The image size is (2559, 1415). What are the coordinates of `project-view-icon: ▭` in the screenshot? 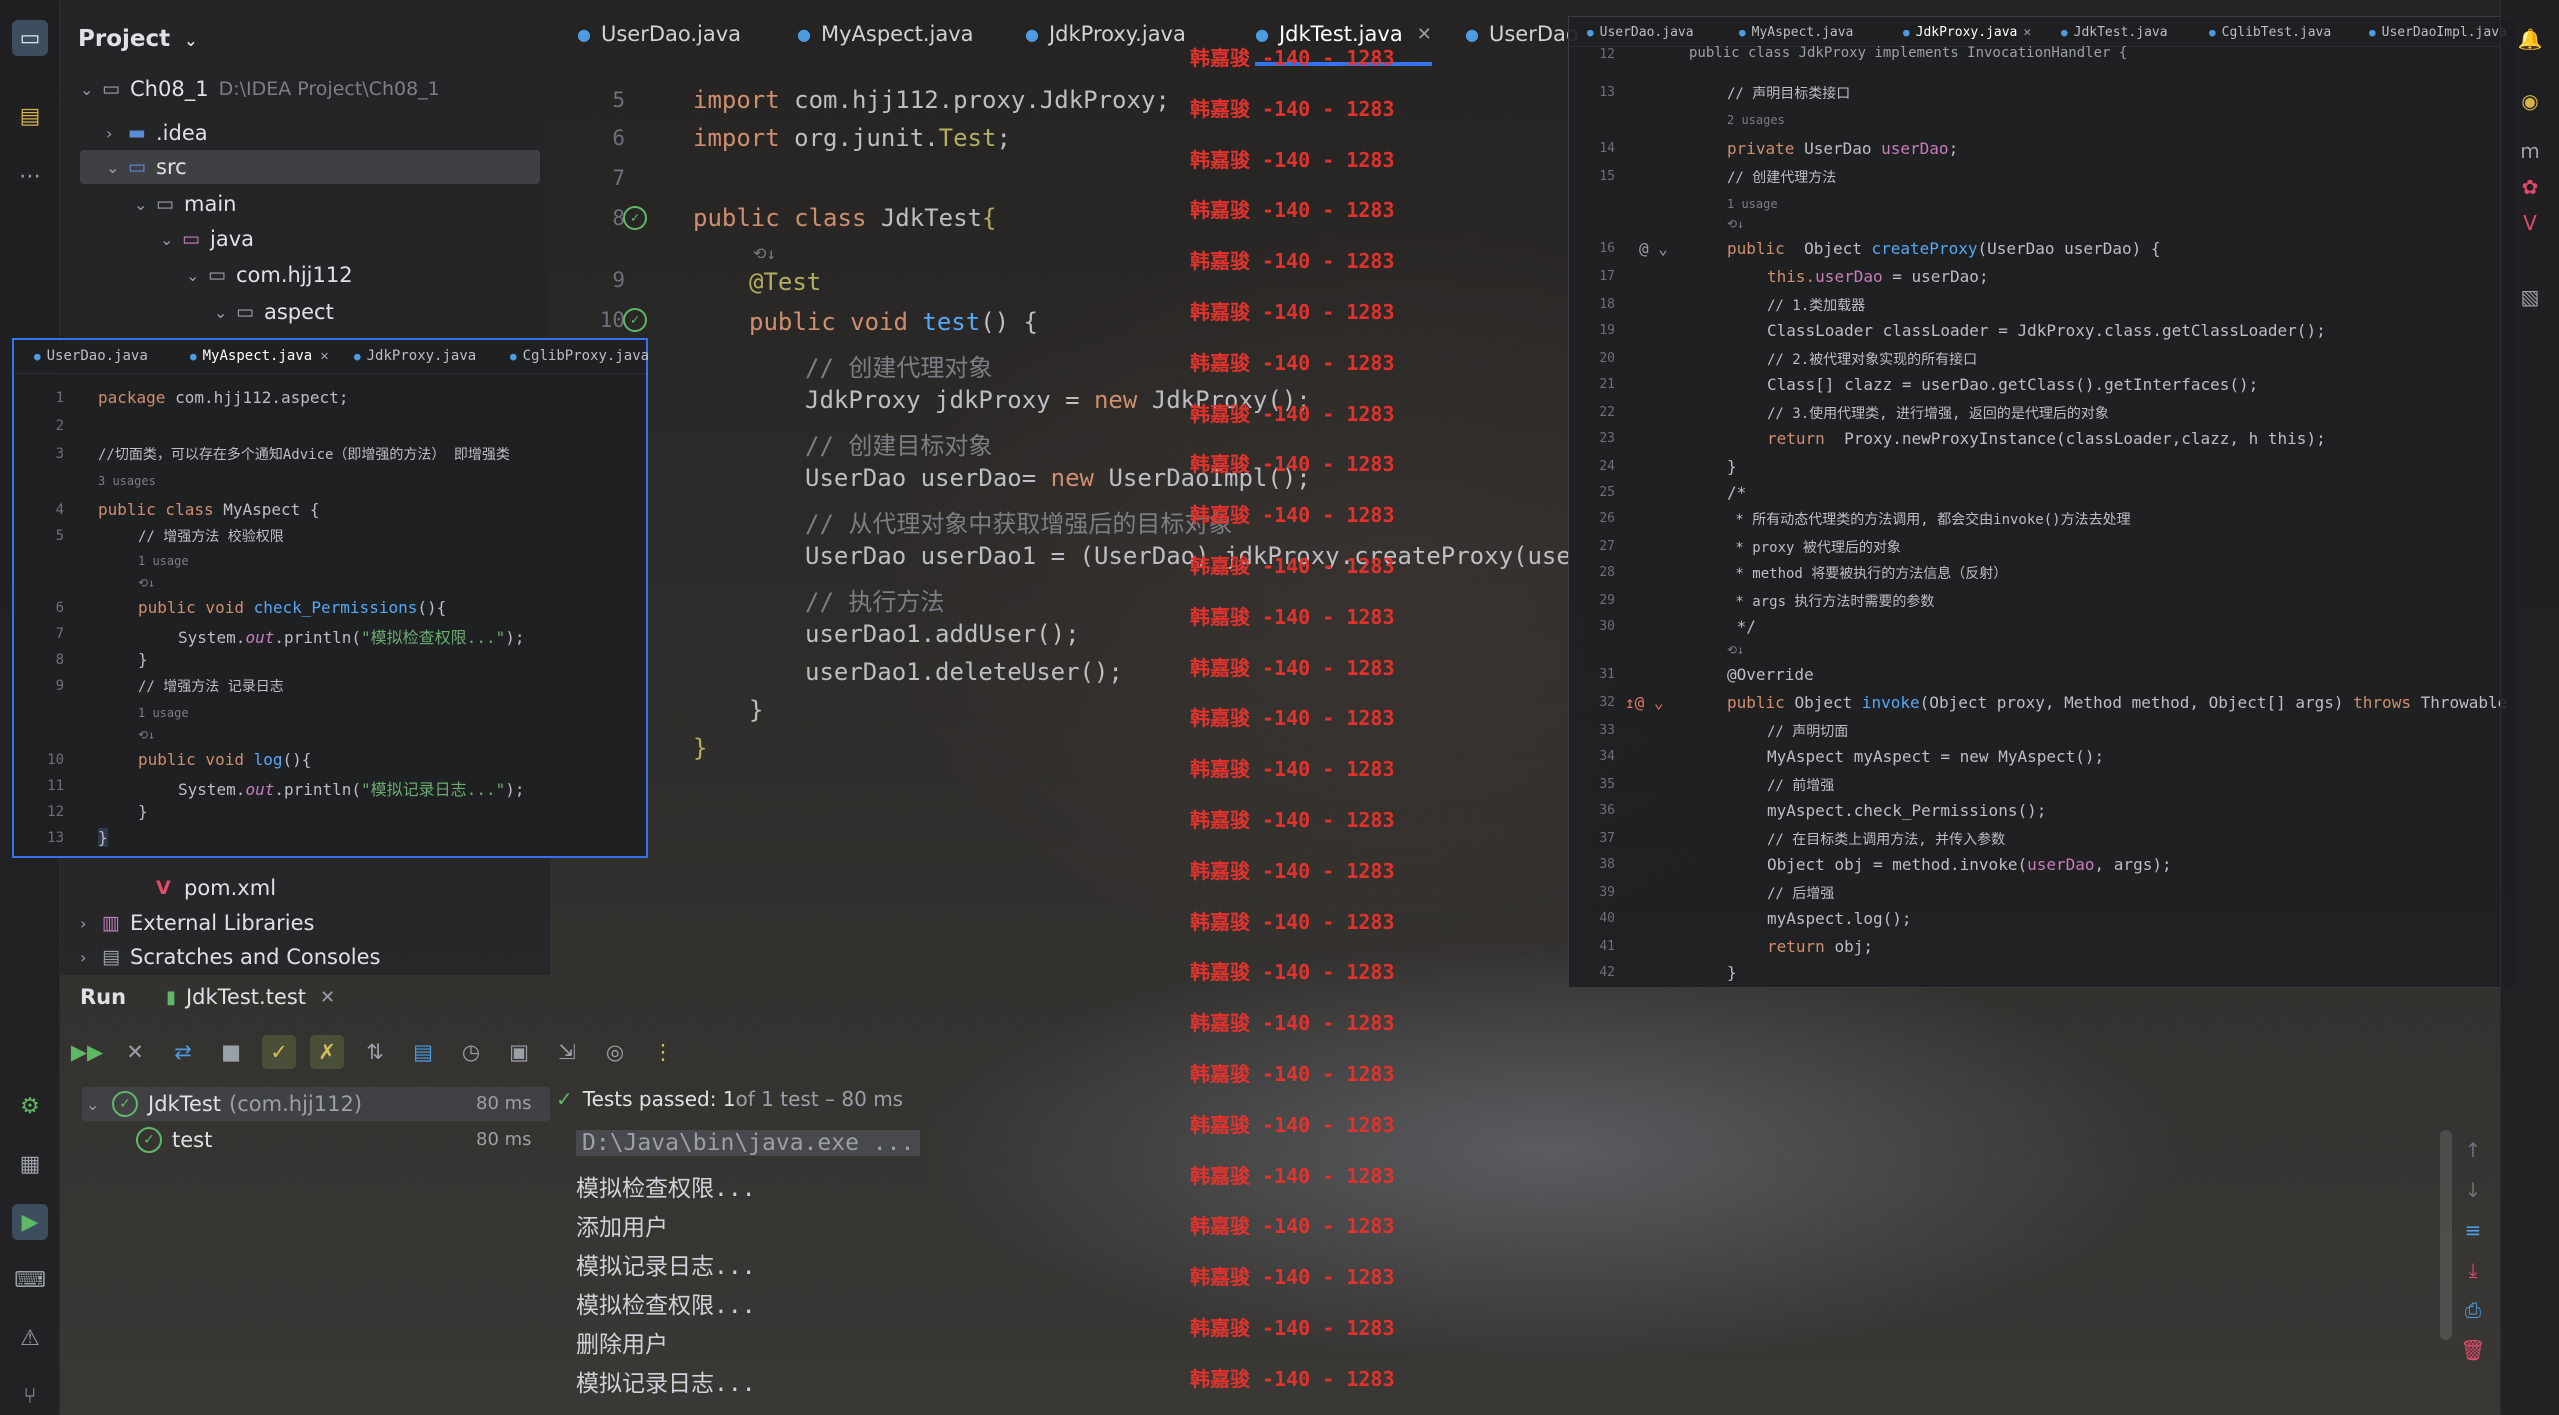 It's located at (30, 38).